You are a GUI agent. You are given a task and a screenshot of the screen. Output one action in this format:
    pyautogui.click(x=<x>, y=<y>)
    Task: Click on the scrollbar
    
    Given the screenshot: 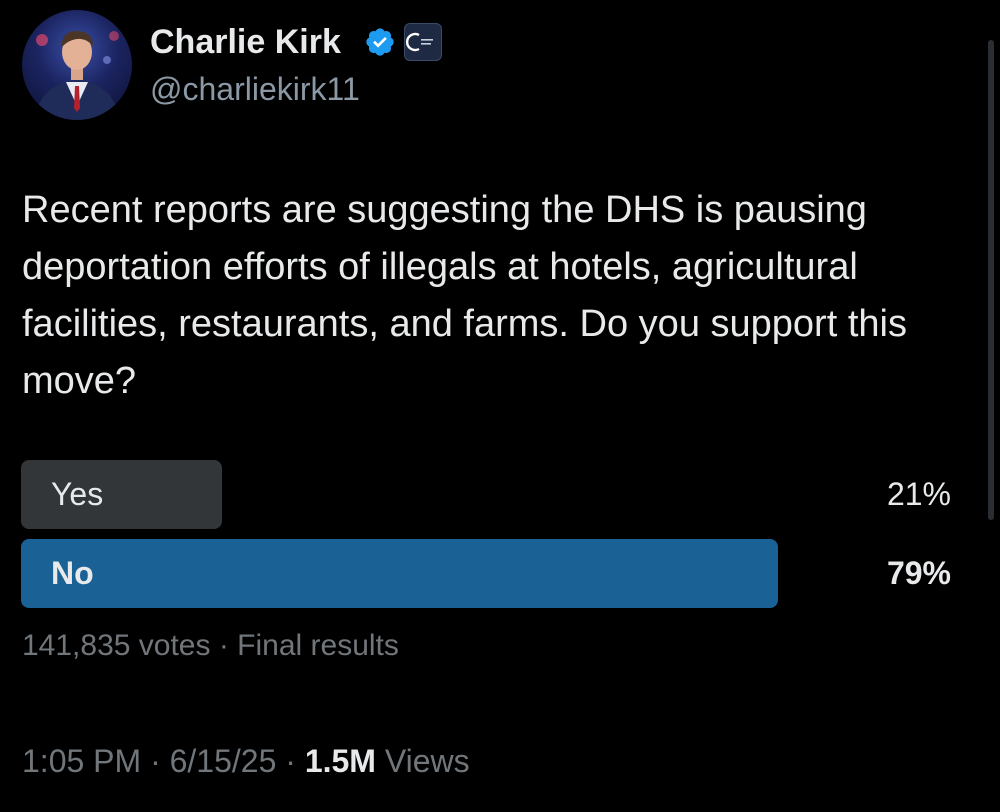 What is the action you would take?
    pyautogui.click(x=991, y=280)
    